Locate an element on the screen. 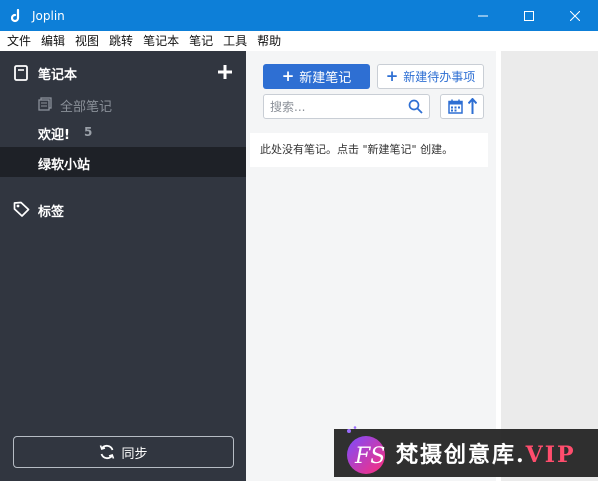  watermark: FS 梵摄创意库.VIP is located at coordinates (466, 453).